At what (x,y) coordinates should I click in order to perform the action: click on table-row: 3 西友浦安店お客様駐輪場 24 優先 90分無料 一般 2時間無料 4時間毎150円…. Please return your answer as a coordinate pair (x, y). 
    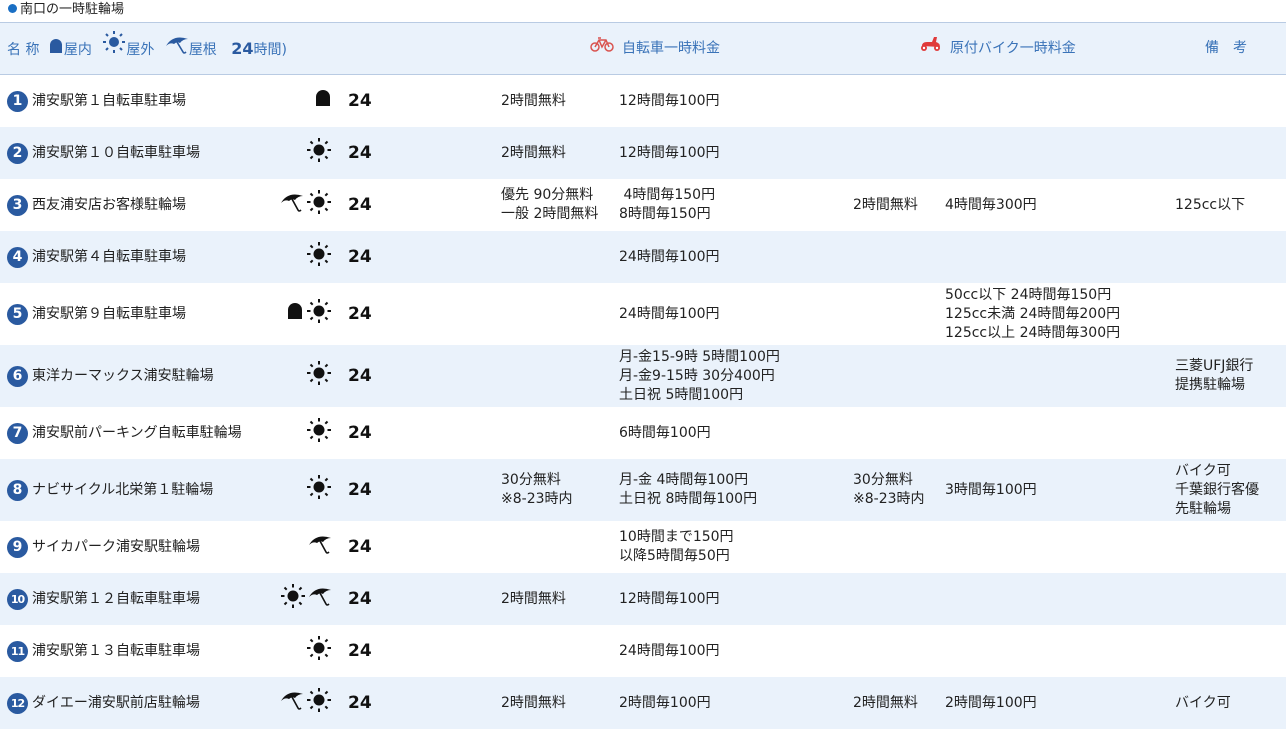
    Looking at the image, I should click on (643, 205).